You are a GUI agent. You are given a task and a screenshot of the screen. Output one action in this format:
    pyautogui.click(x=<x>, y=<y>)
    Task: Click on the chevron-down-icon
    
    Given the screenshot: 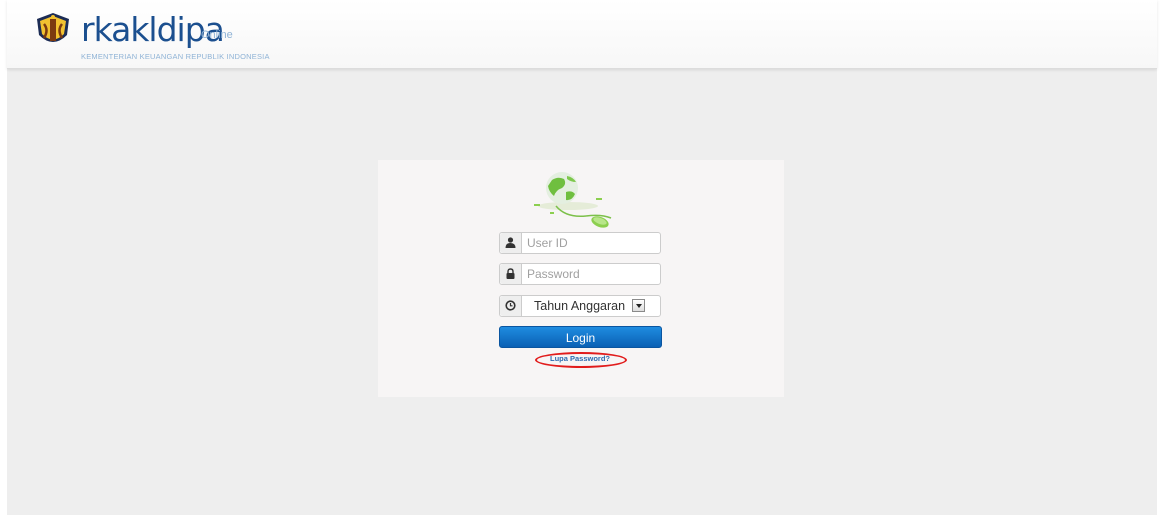 What is the action you would take?
    pyautogui.click(x=639, y=306)
    